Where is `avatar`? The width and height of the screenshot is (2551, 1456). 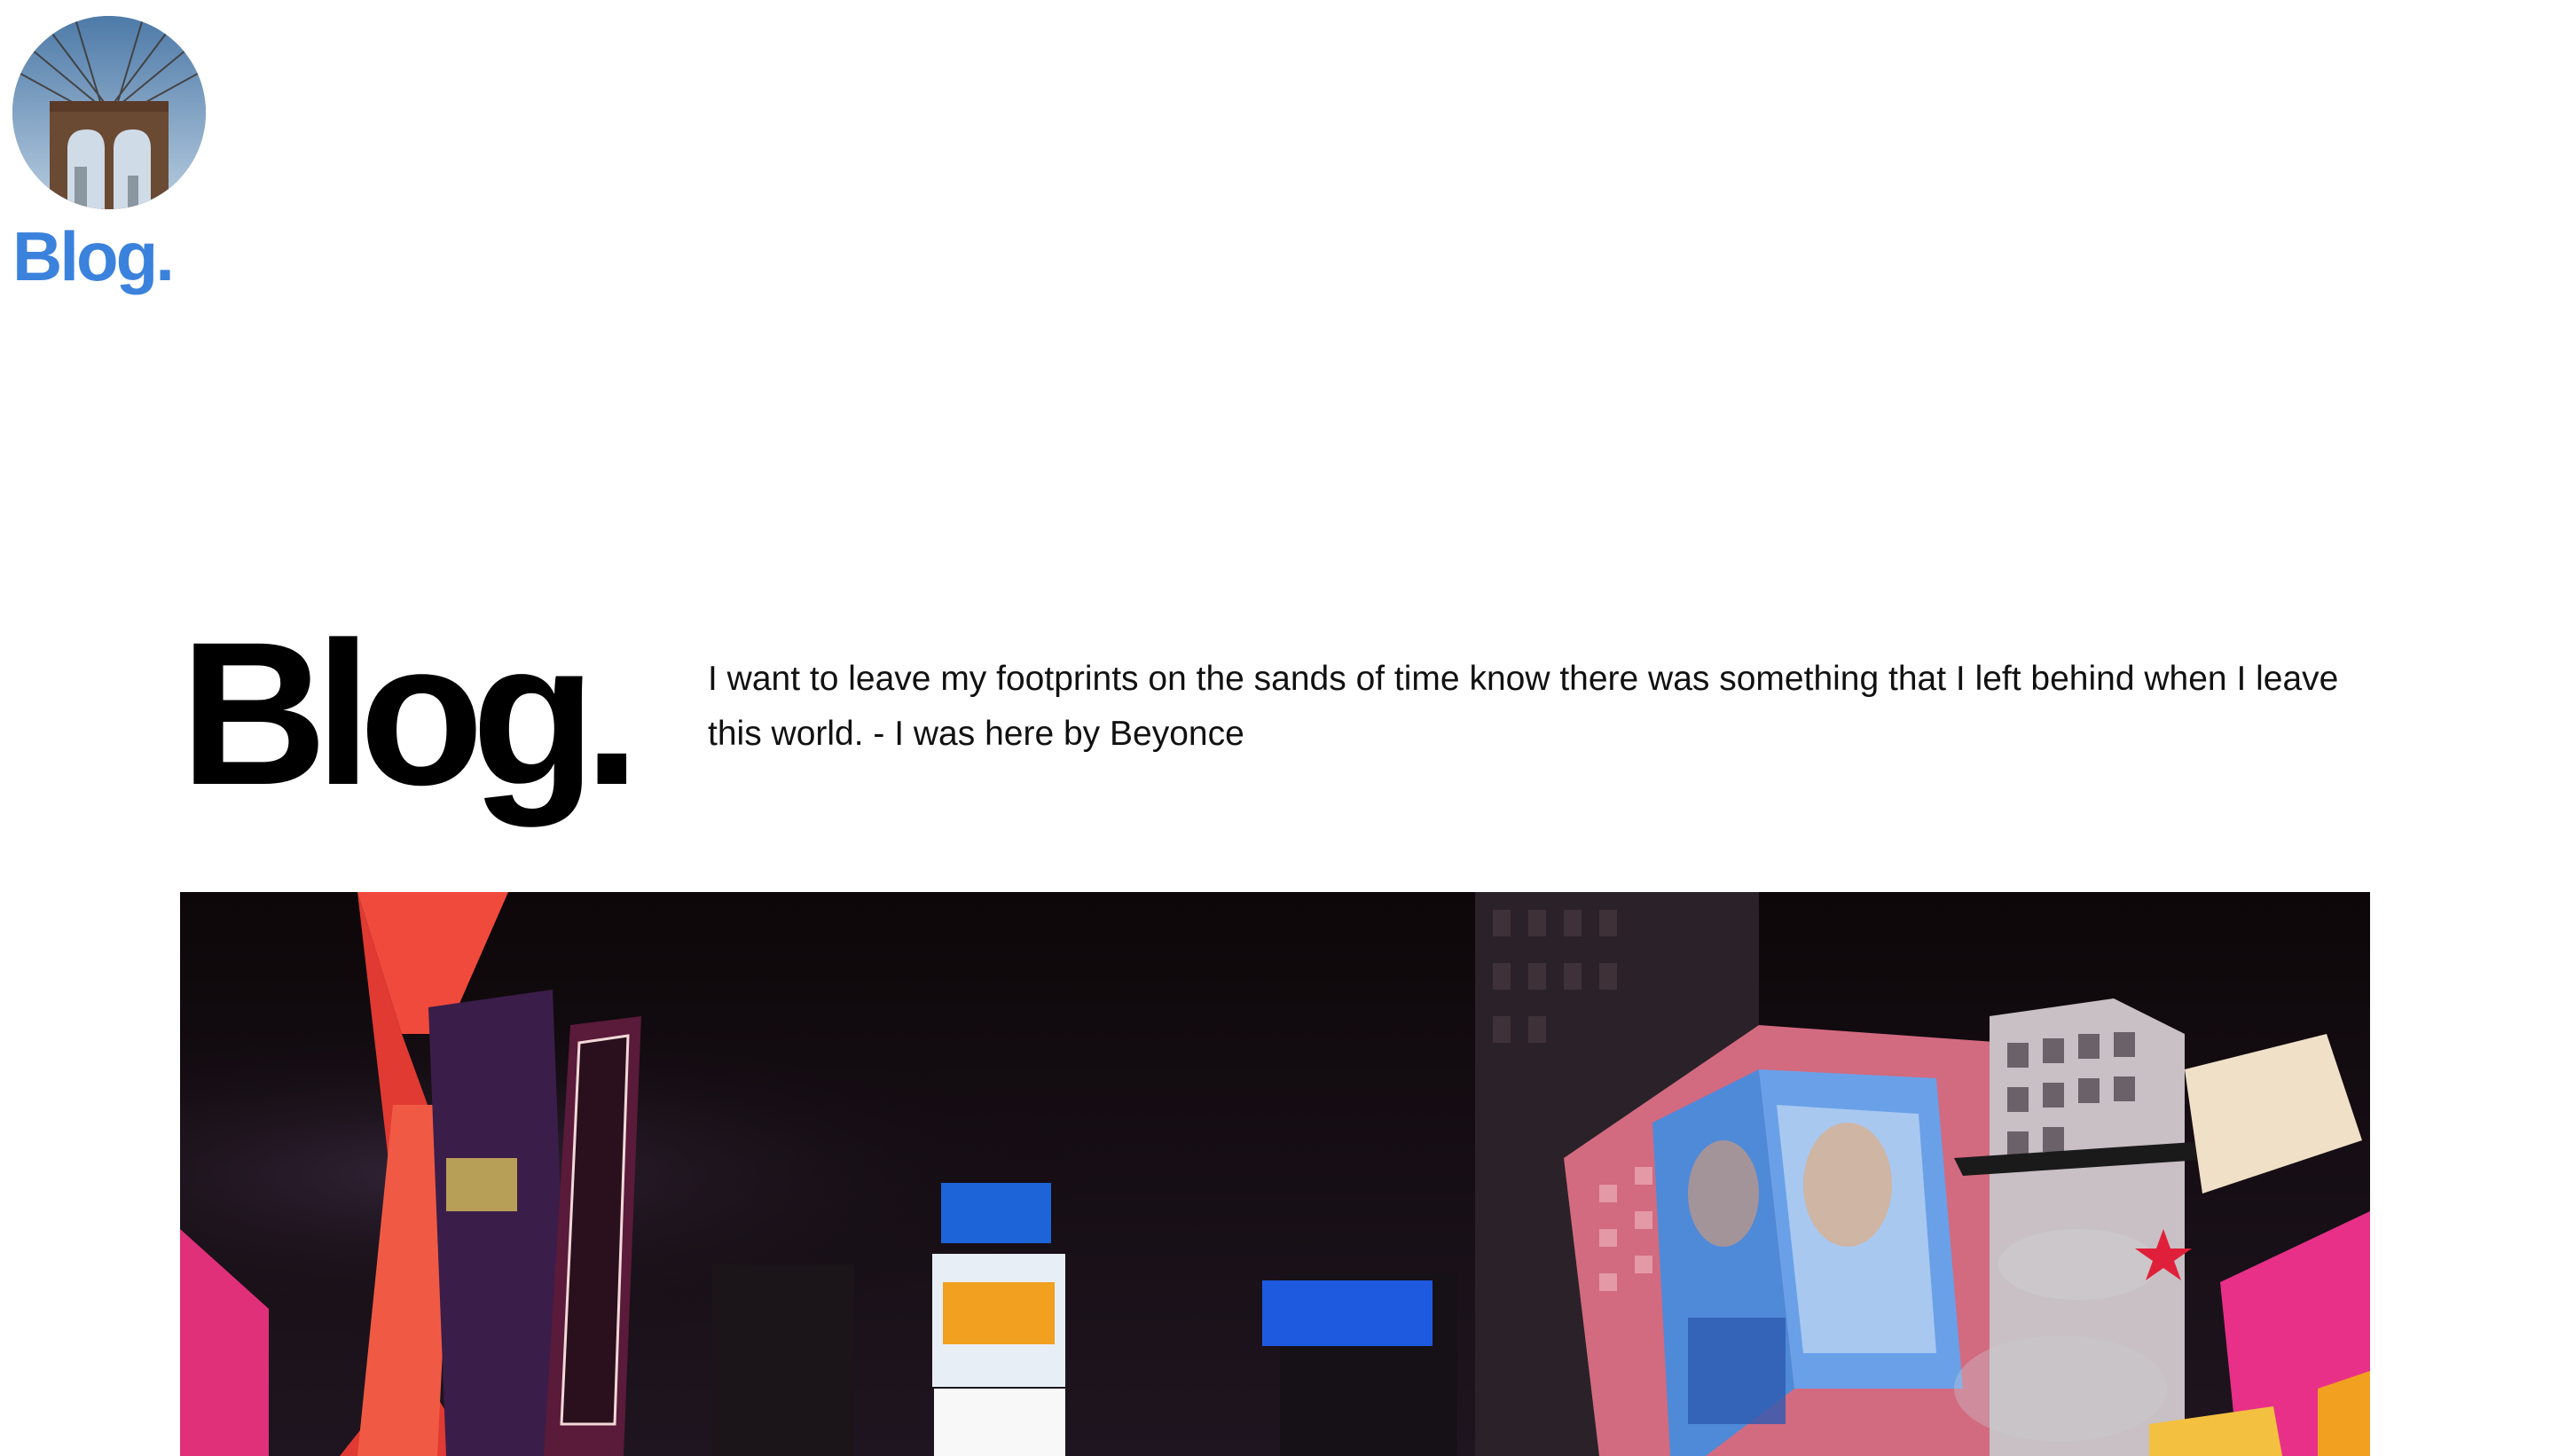 avatar is located at coordinates (109, 112).